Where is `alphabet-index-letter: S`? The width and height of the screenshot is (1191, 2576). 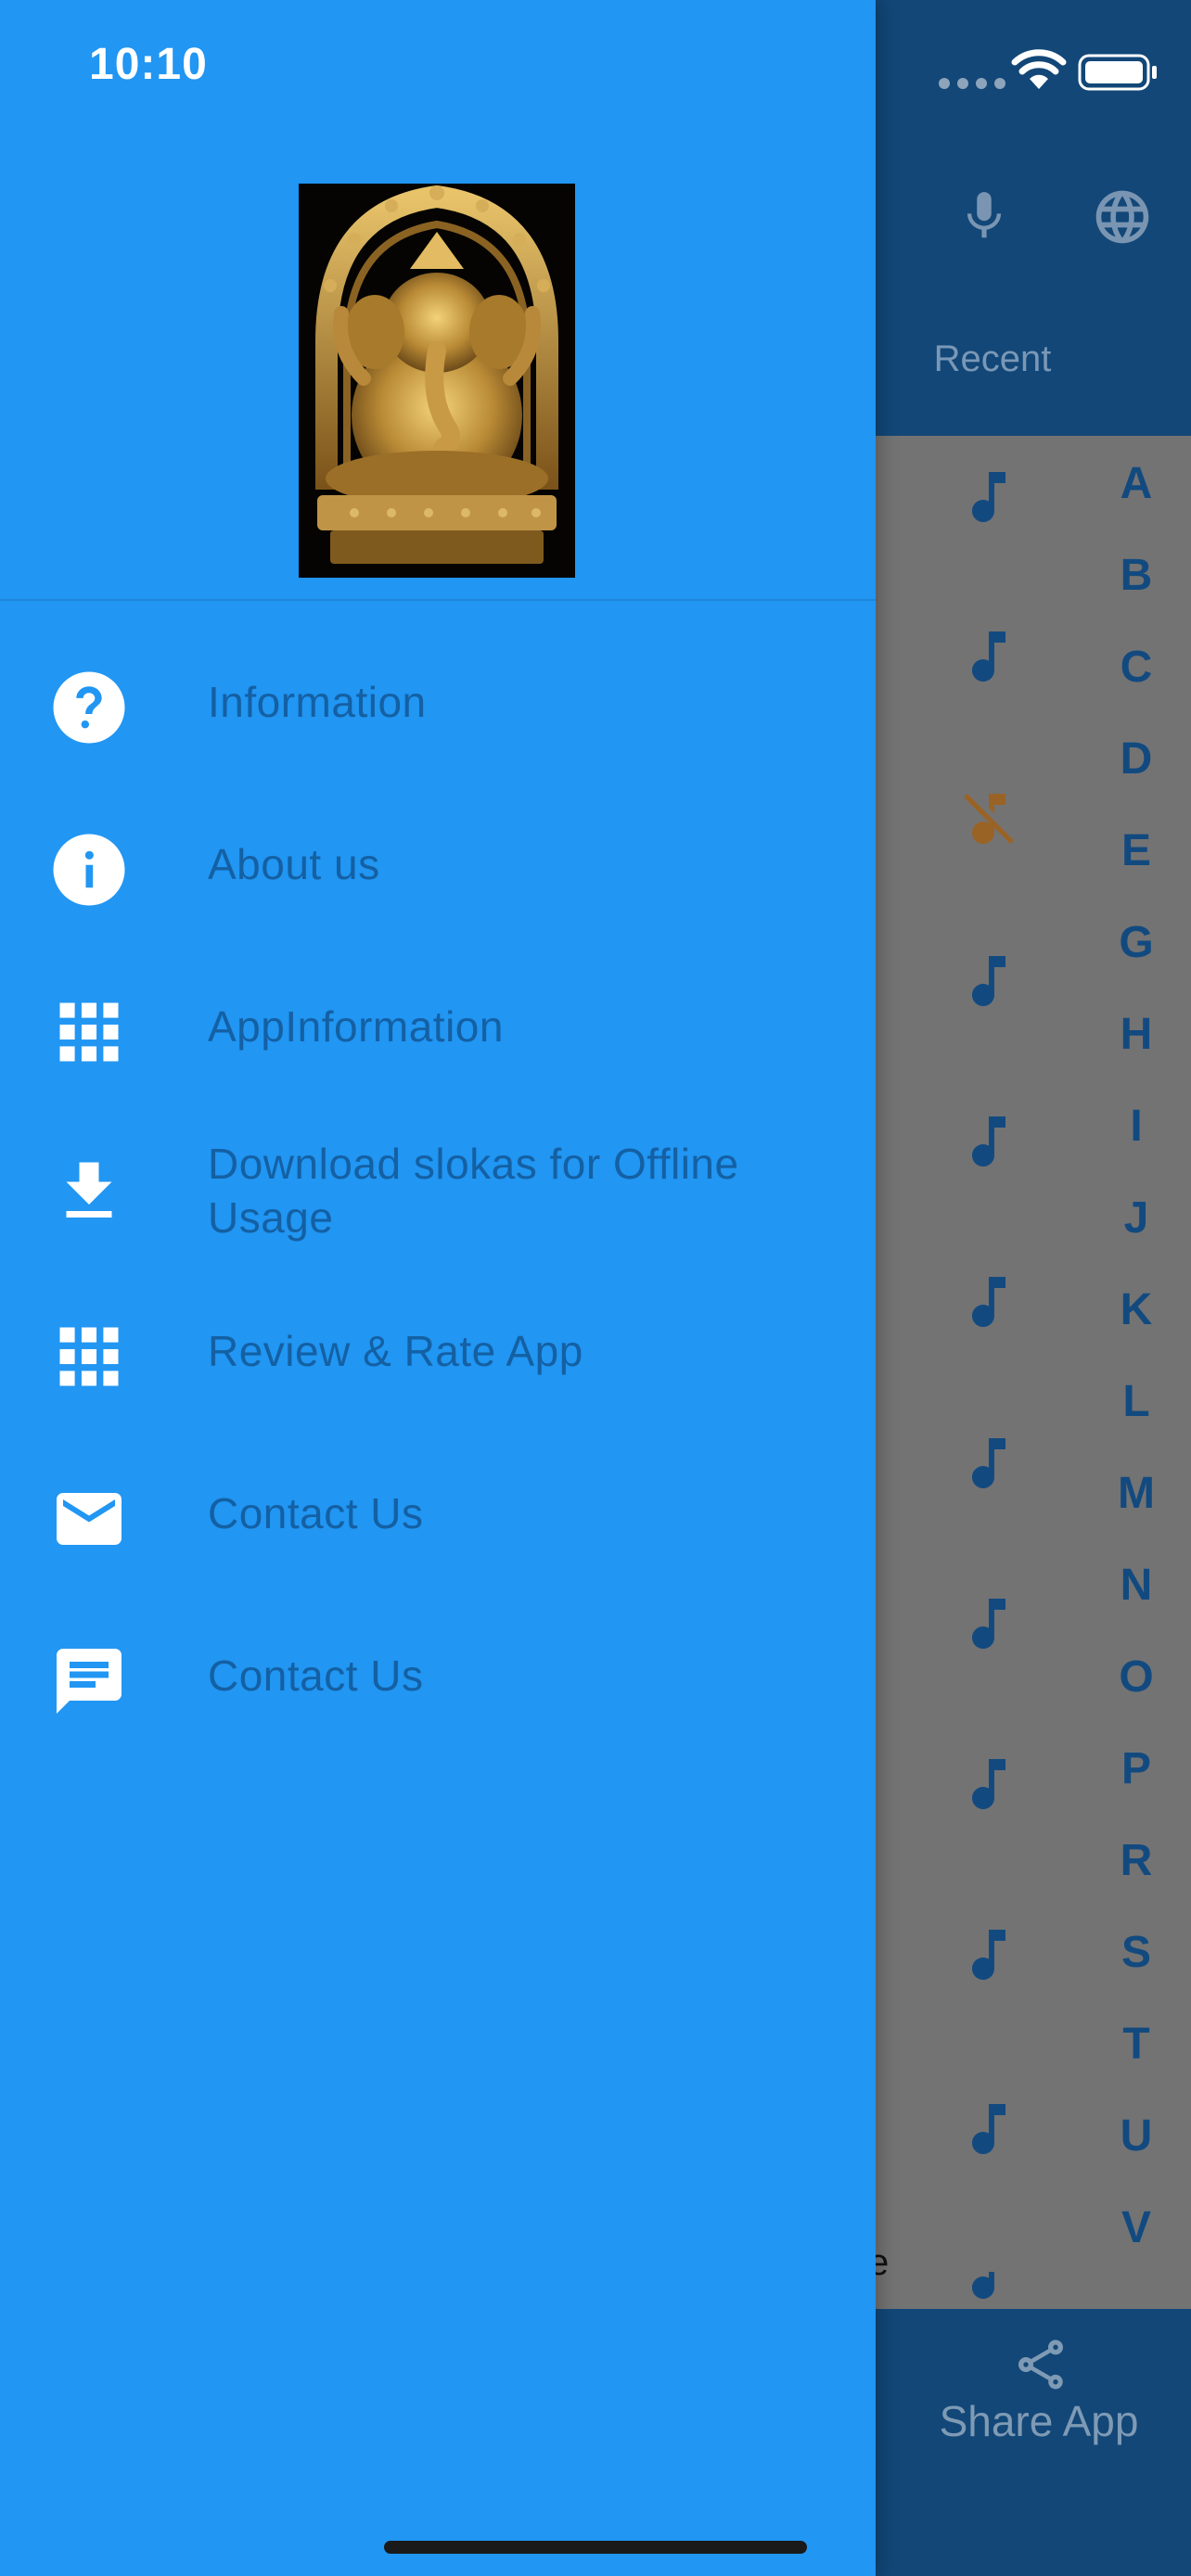 alphabet-index-letter: S is located at coordinates (1136, 1953).